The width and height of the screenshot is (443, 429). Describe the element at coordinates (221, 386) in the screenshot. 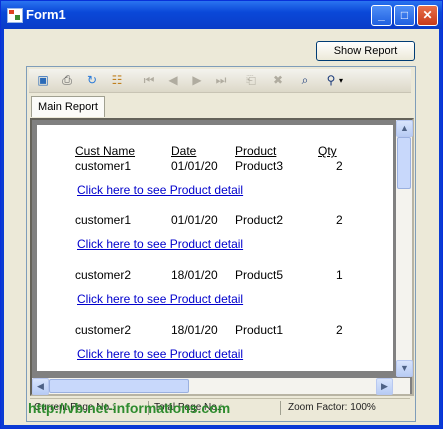

I see `horizontal-scrollbar: ◀ ▶` at that location.